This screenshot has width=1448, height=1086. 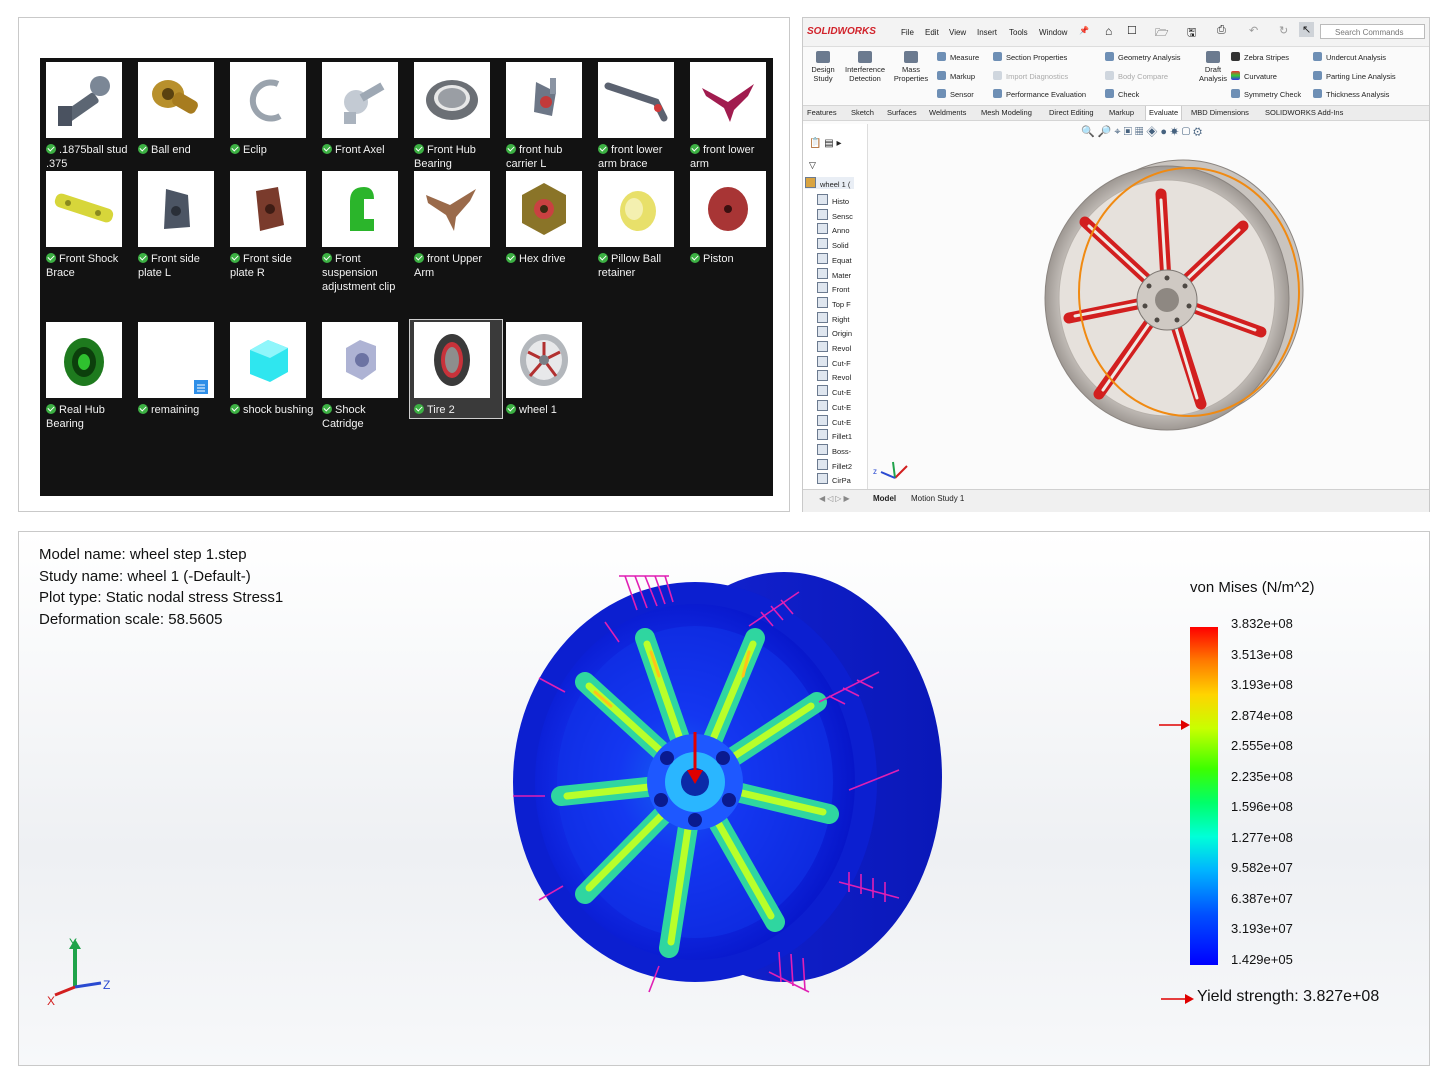 What do you see at coordinates (835, 498) in the screenshot?
I see `tab-scroll-arrows-icon: ◀◁▷▶` at bounding box center [835, 498].